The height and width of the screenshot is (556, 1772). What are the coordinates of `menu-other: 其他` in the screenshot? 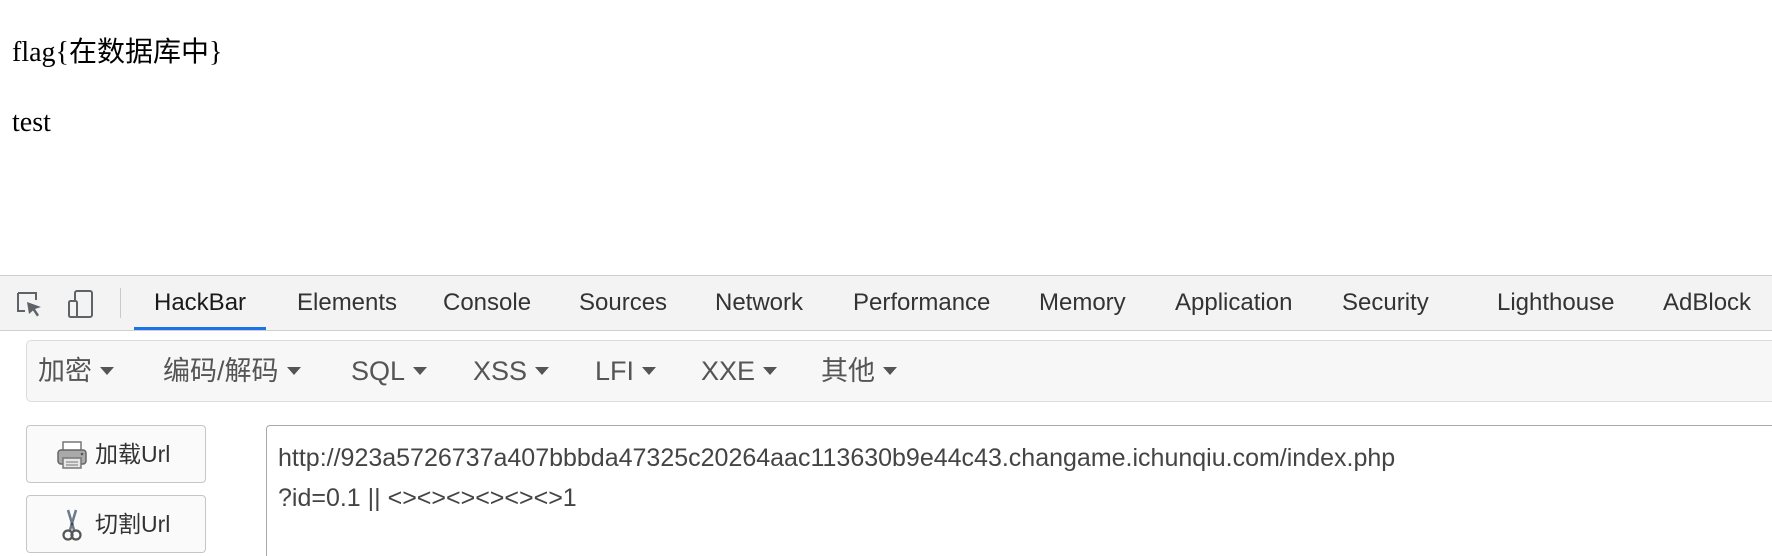 It's located at (859, 371).